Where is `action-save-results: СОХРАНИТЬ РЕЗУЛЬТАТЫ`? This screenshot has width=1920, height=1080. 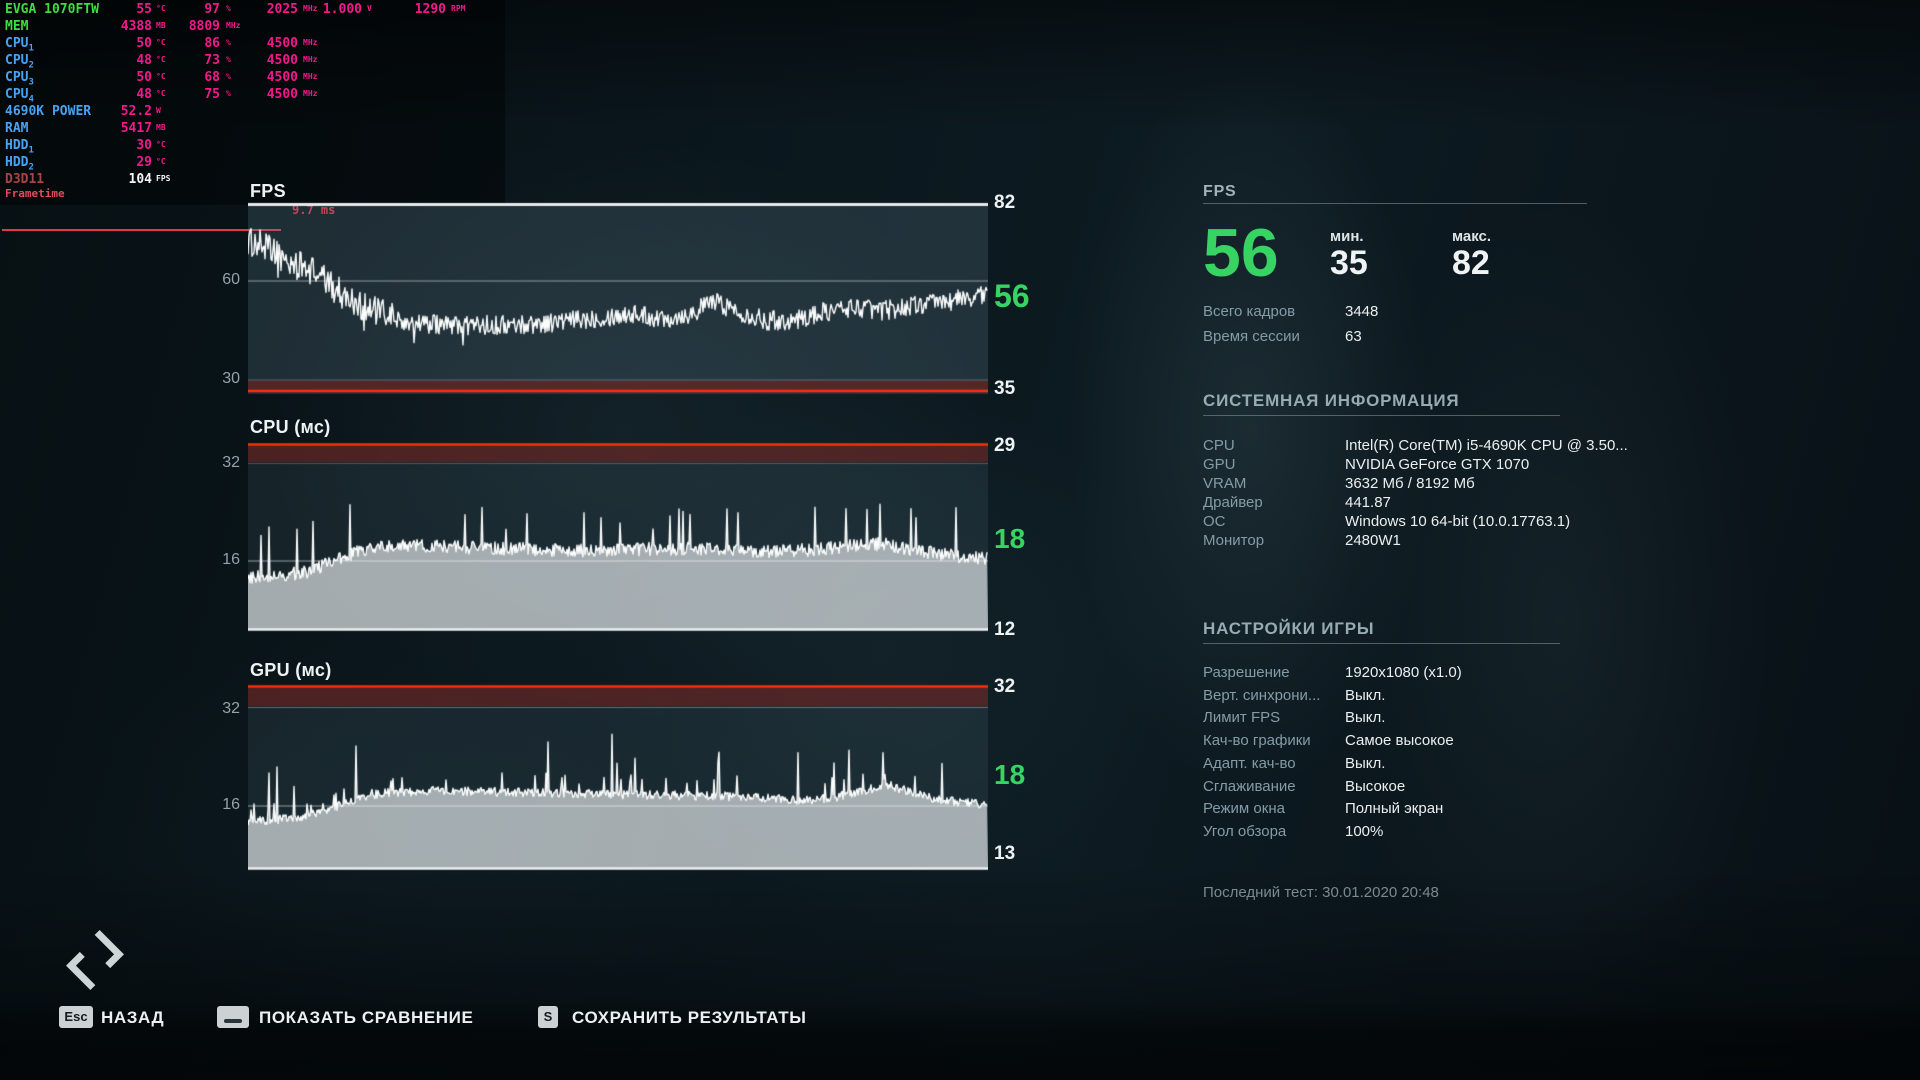 action-save-results: СОХРАНИТЬ РЕЗУЛЬТАТЫ is located at coordinates (689, 1018).